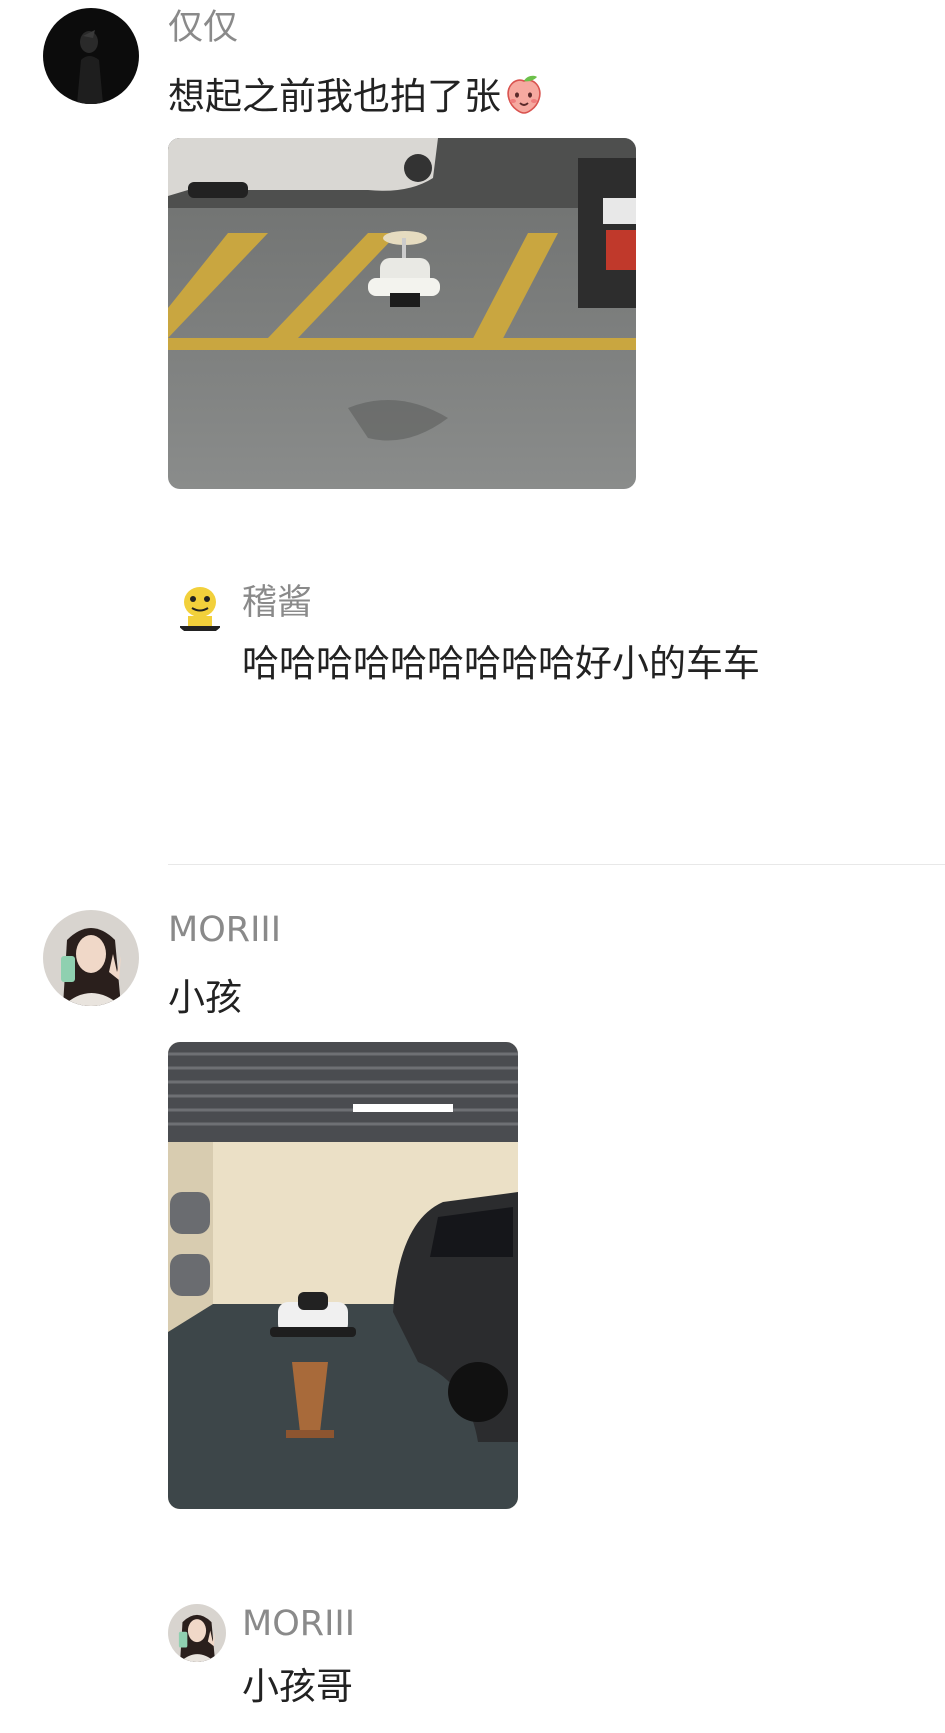  What do you see at coordinates (501, 663) in the screenshot?
I see `reply-text: 哈哈哈哈哈哈哈哈哈好小的车车` at bounding box center [501, 663].